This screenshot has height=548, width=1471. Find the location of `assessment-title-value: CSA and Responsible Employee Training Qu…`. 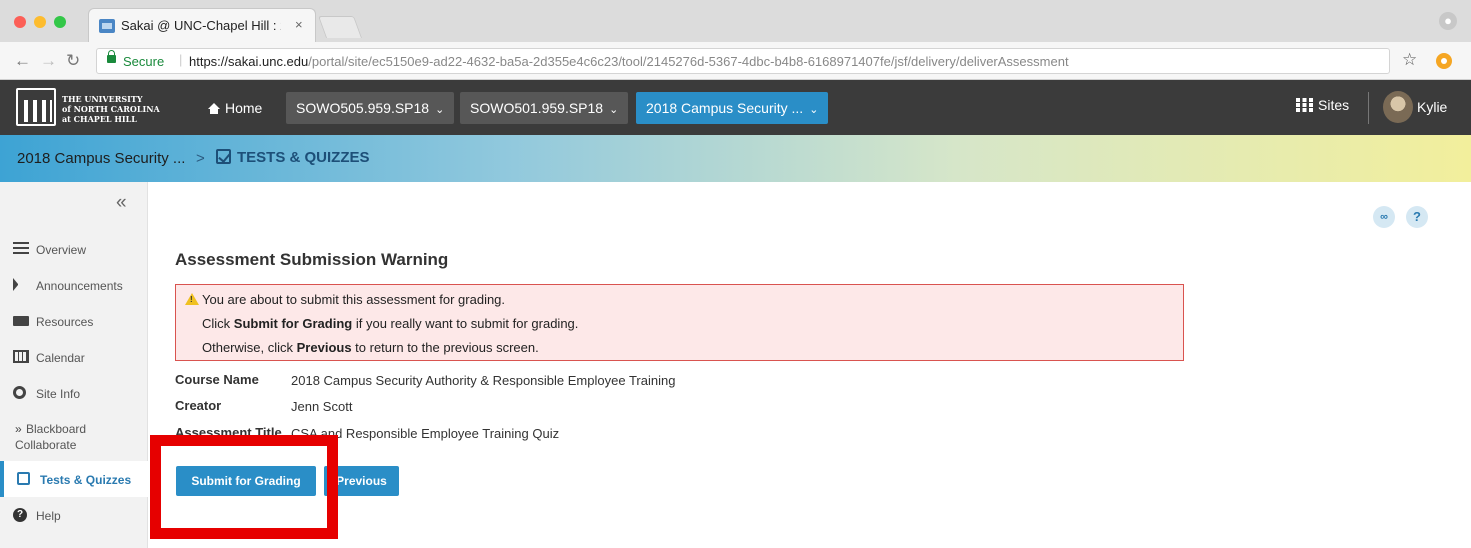

assessment-title-value: CSA and Responsible Employee Training Qu… is located at coordinates (425, 433).